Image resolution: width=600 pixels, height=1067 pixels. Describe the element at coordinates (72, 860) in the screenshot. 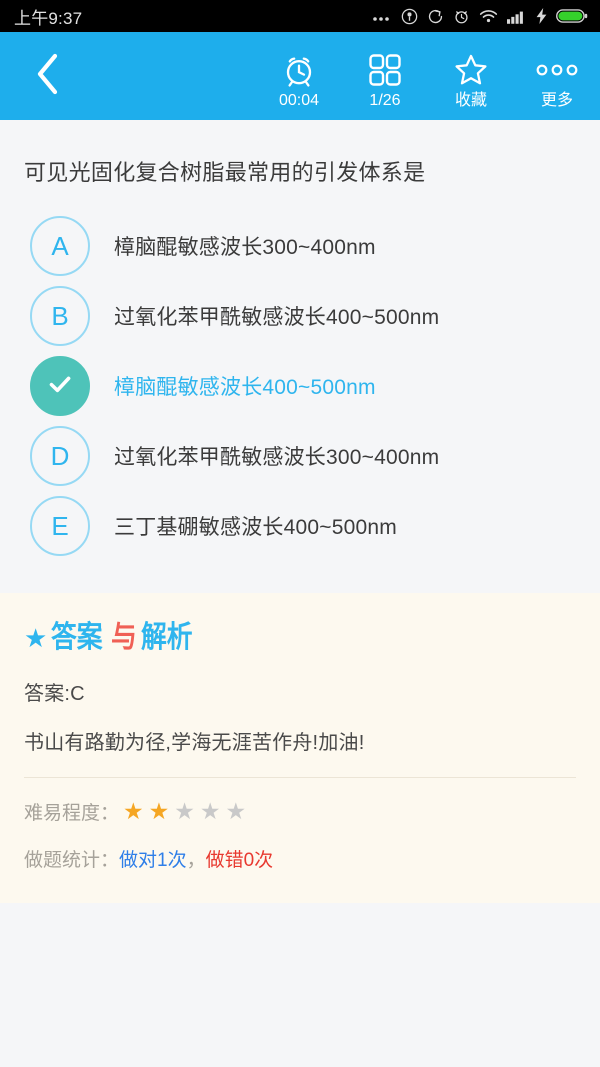

I see `statistics-label: 做题统计：` at that location.